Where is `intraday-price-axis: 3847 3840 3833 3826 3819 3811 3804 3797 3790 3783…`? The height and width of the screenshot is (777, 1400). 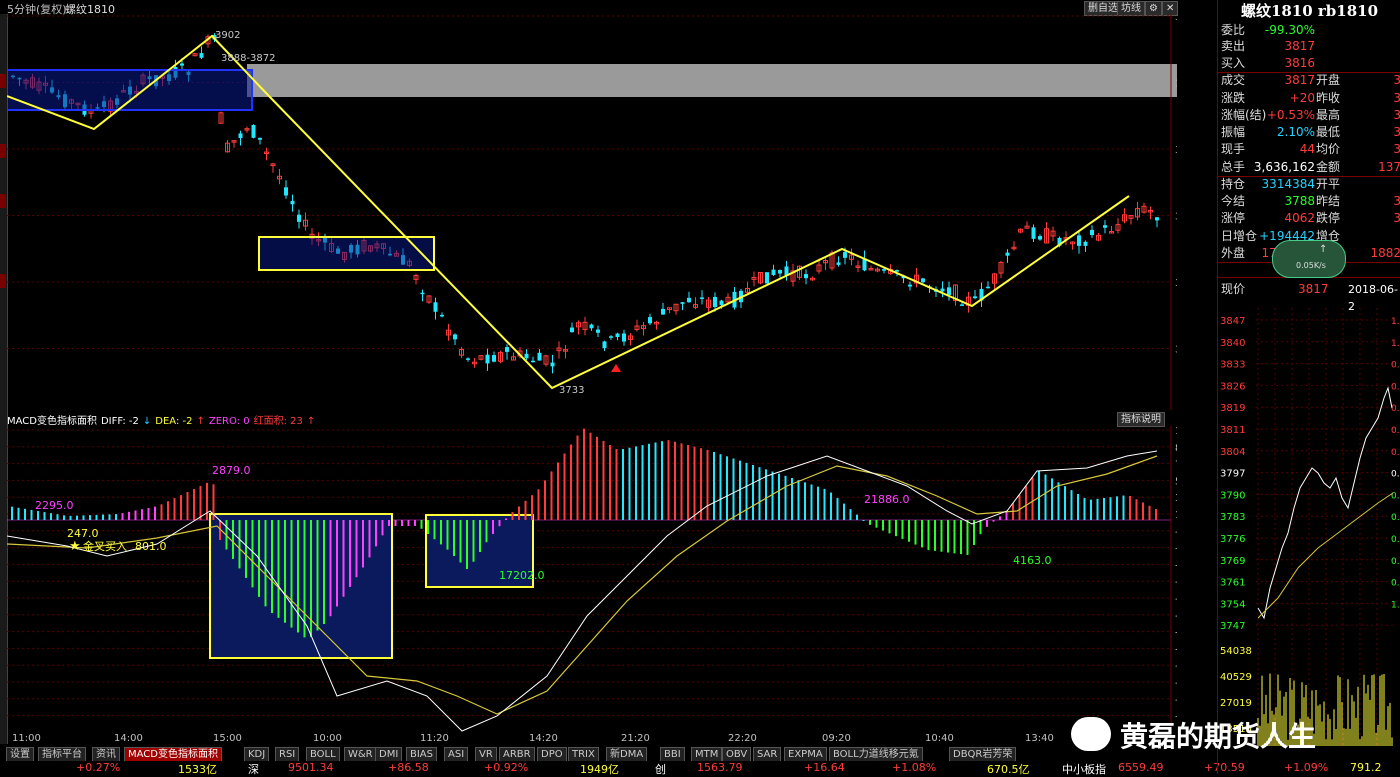 intraday-price-axis: 3847 3840 3833 3826 3819 3811 3804 3797 3790 3783… is located at coordinates (1232, 474).